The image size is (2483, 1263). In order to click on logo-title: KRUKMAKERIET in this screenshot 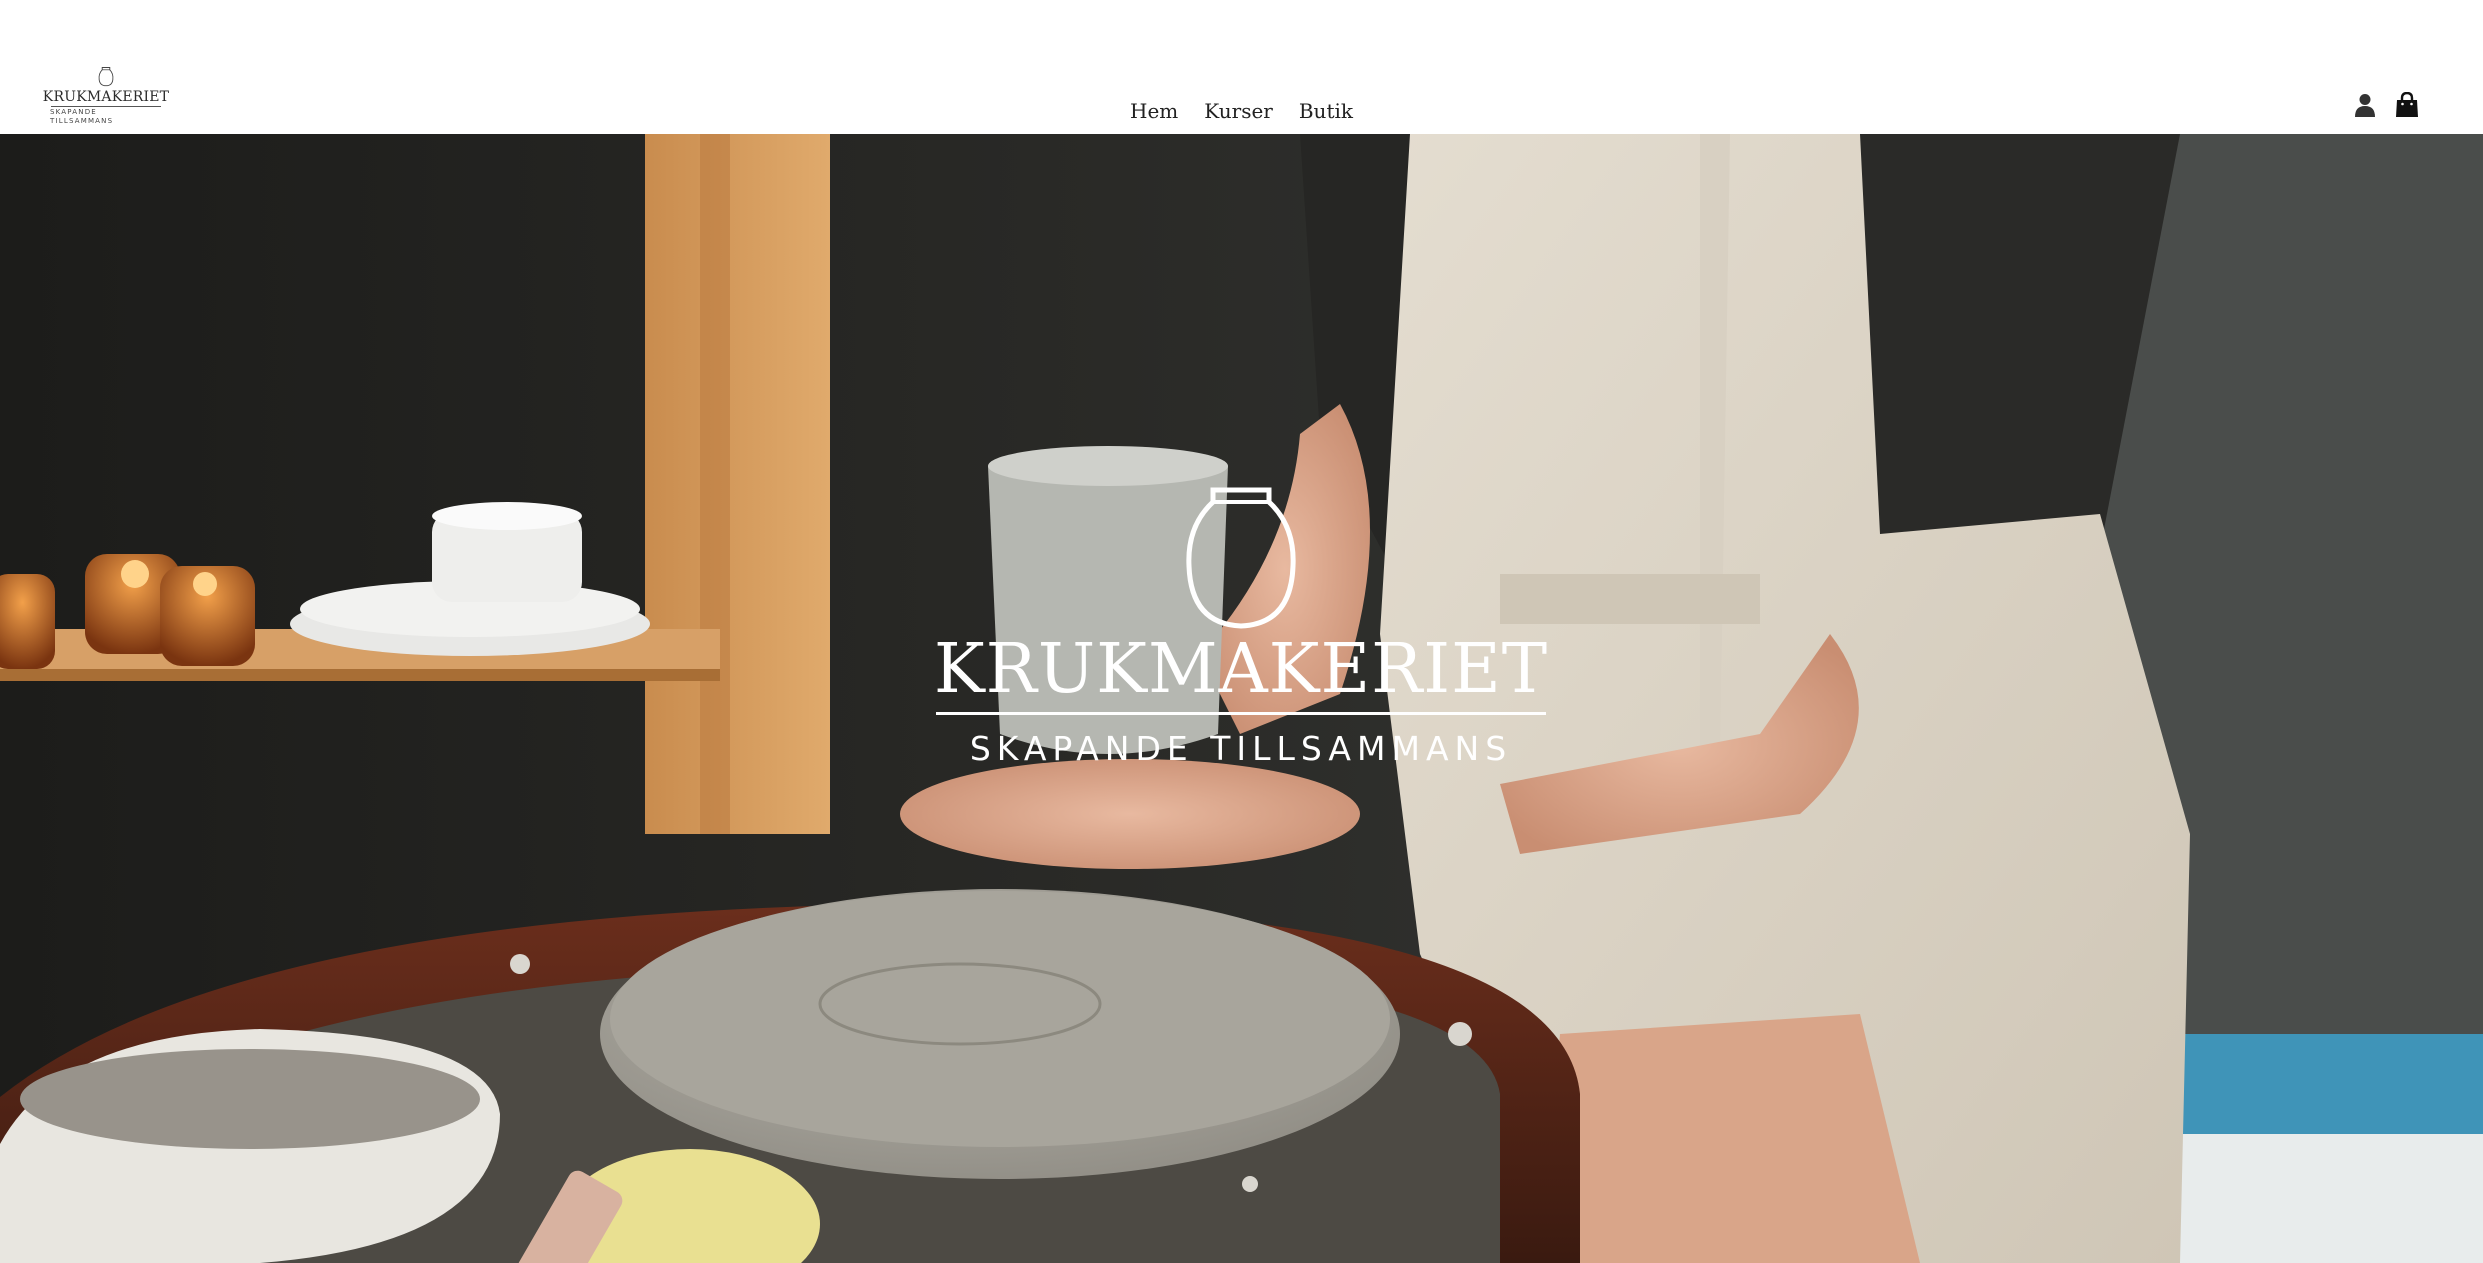, I will do `click(106, 97)`.